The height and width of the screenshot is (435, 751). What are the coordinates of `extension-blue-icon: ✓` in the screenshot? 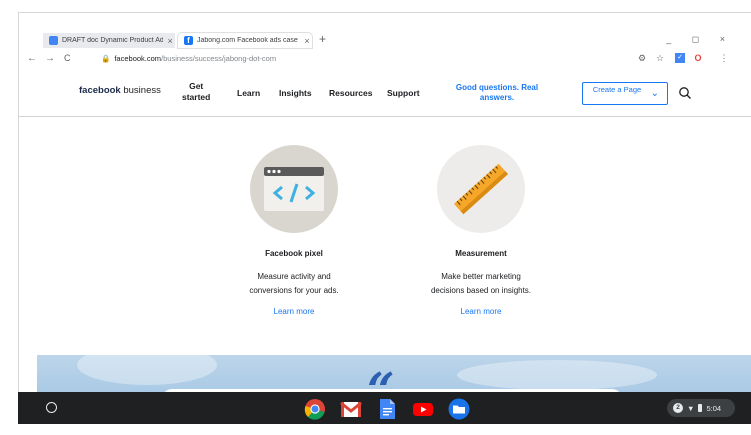 It's located at (680, 58).